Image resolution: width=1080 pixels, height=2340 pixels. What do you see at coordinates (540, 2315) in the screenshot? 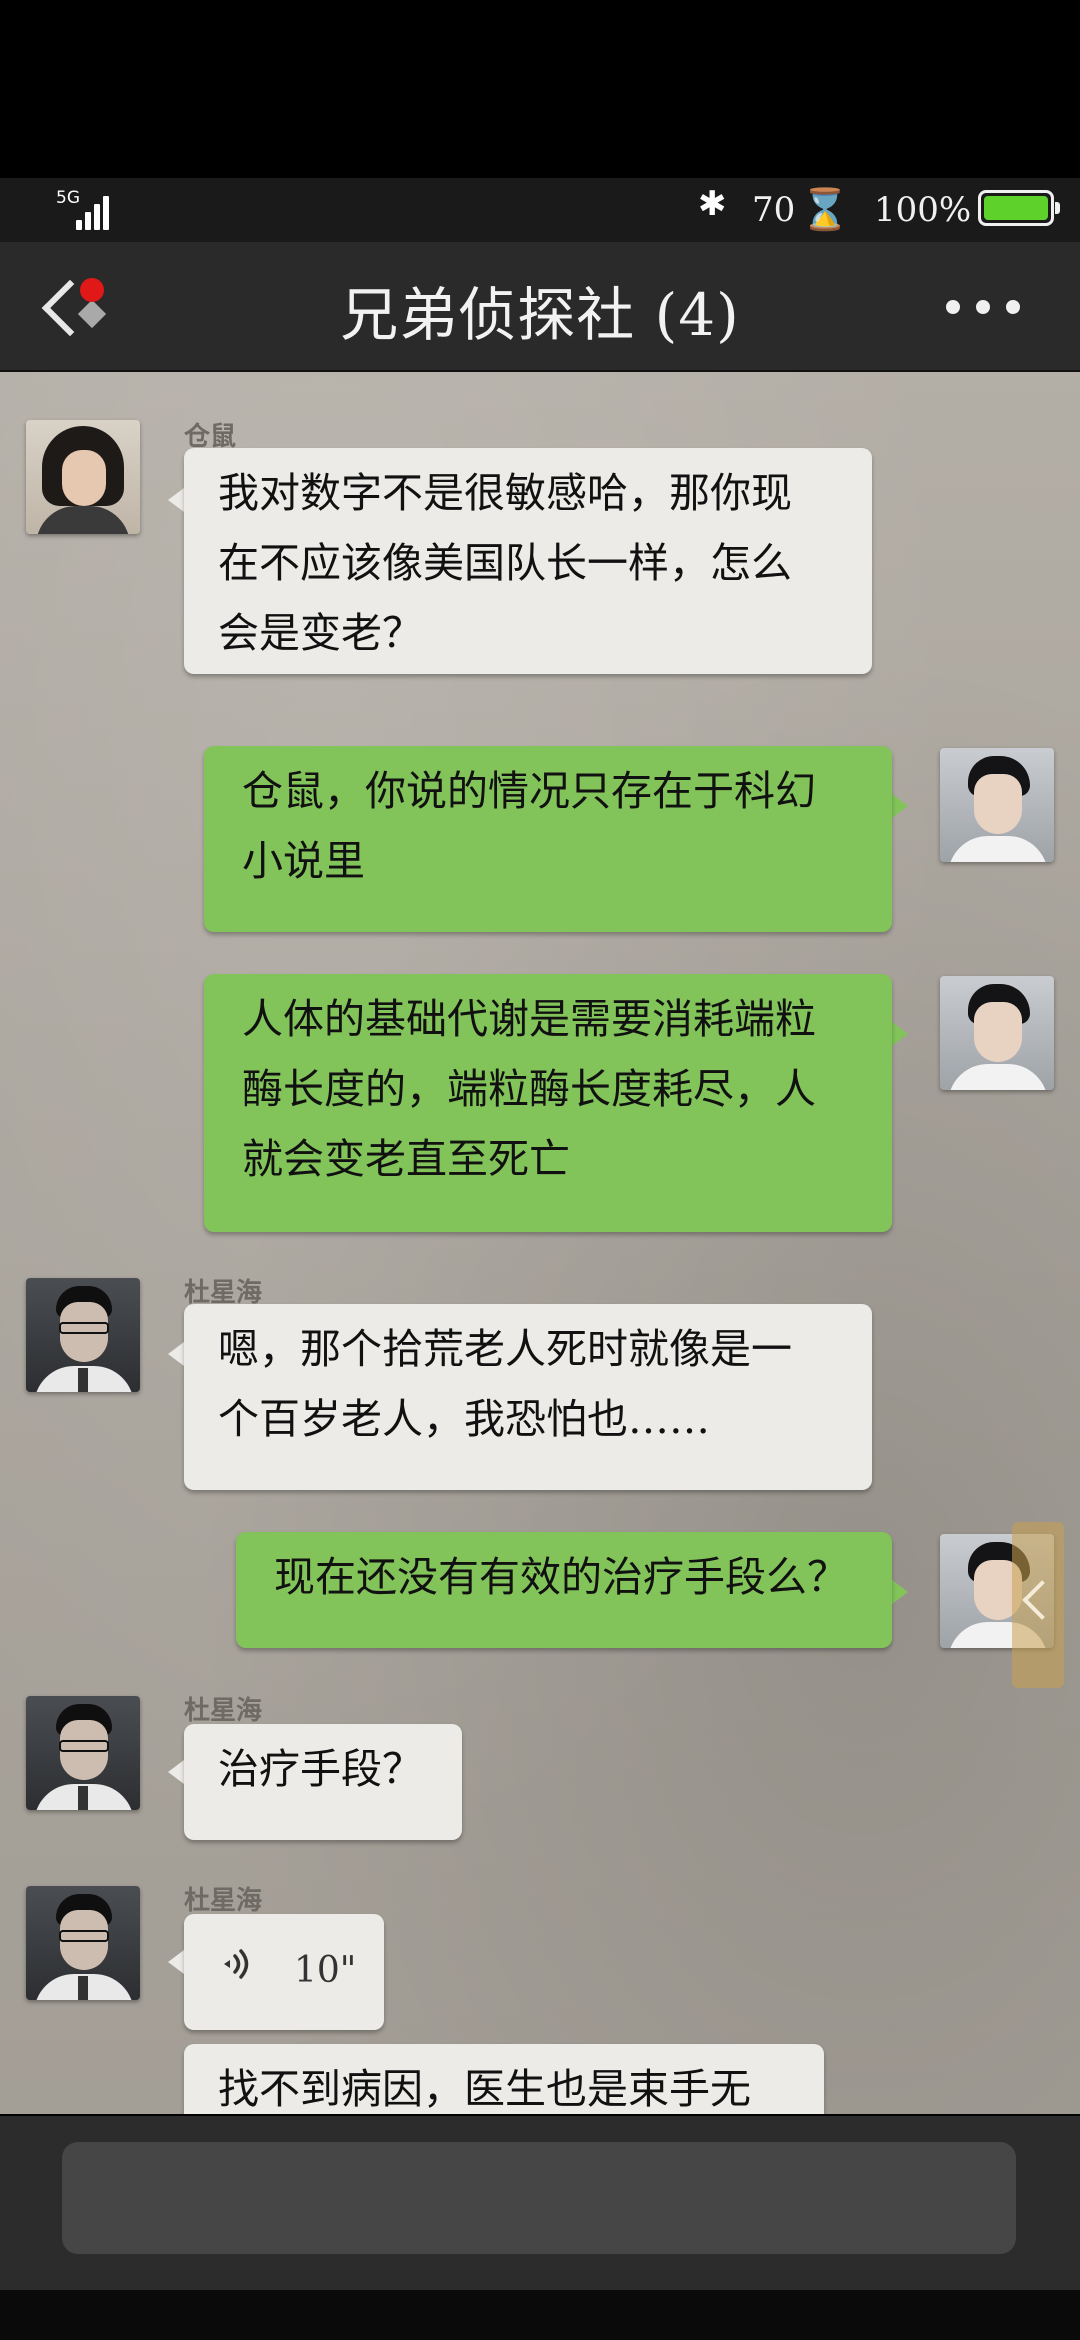
I see `bottom-strip` at bounding box center [540, 2315].